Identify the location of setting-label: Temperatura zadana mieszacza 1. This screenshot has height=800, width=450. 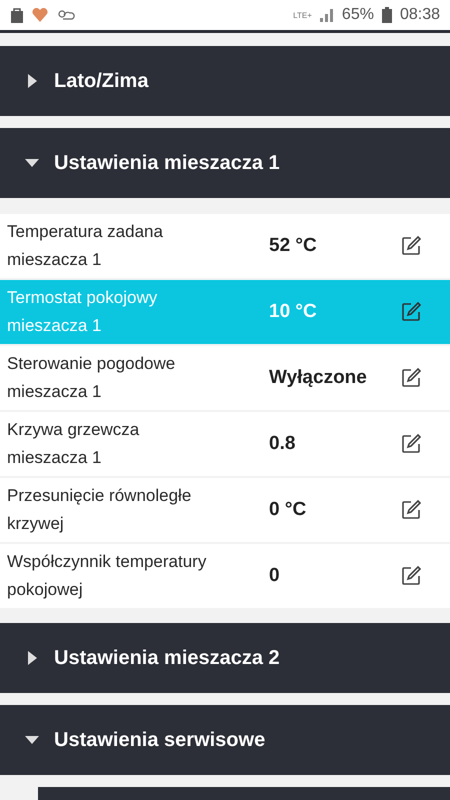
(85, 246).